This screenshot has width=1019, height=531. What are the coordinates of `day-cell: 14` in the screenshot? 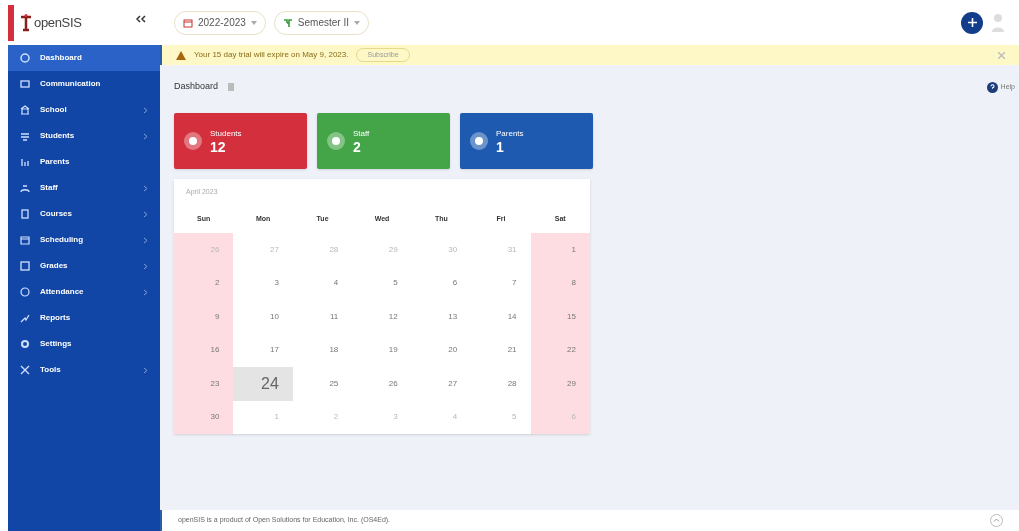 It's located at (501, 317).